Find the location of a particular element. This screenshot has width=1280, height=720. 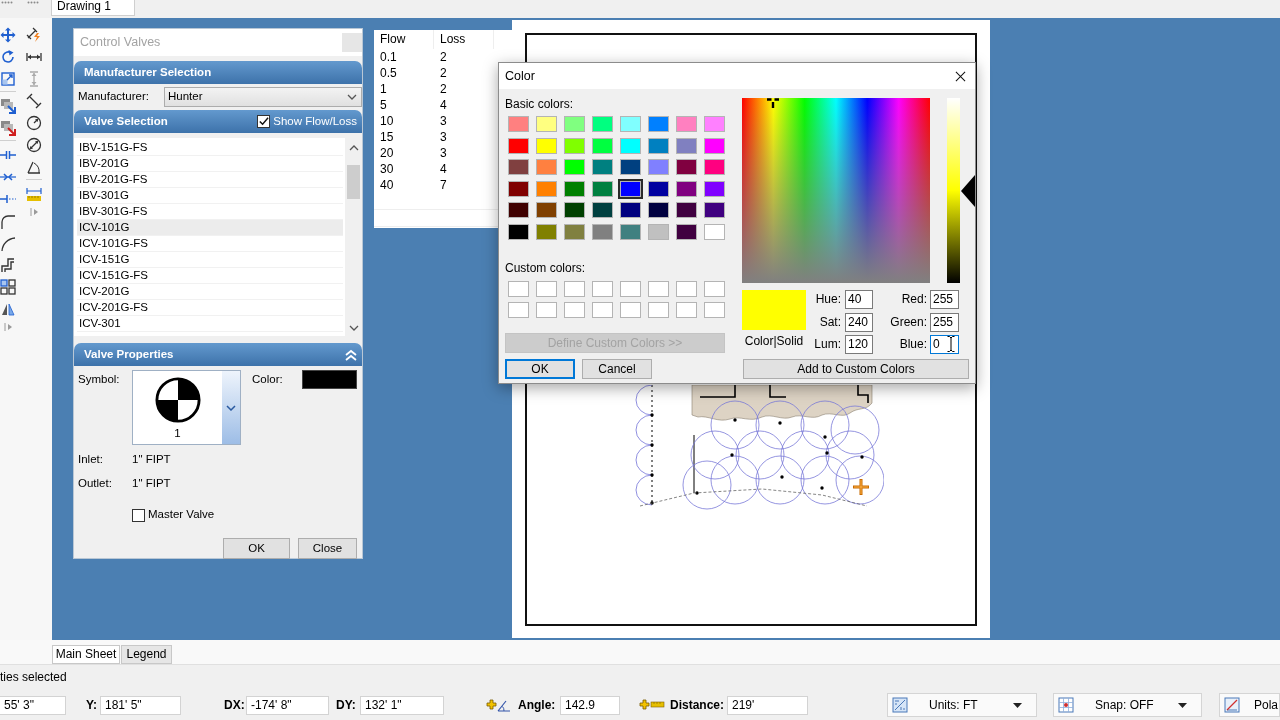

select-arrow-icon is located at coordinates (8, 106).